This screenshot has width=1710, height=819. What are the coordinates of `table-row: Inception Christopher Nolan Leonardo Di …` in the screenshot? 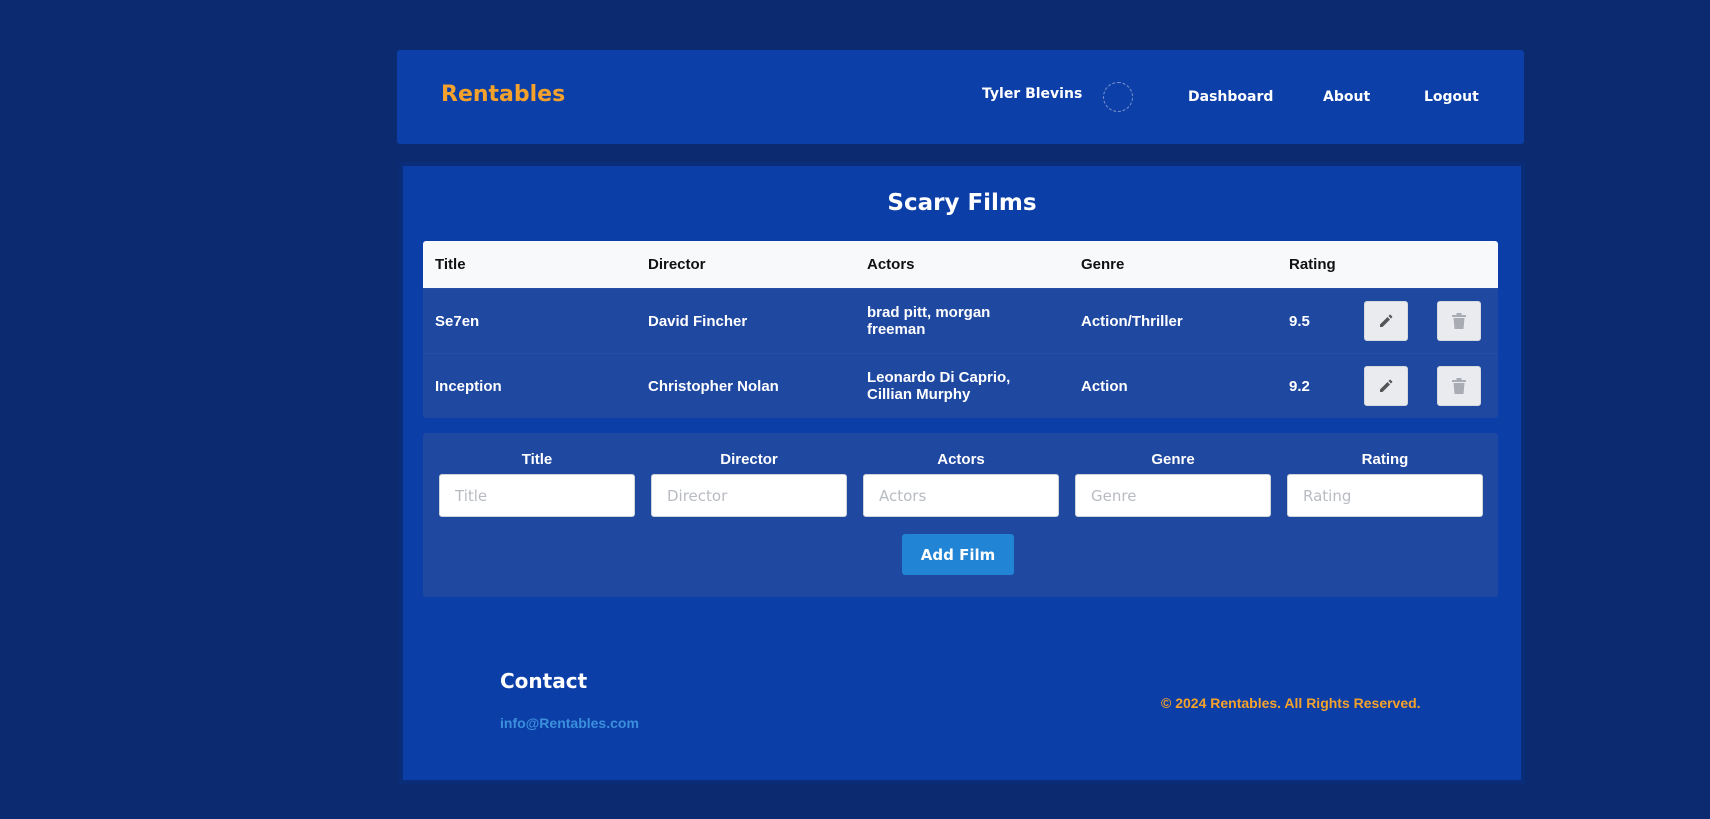 It's located at (960, 385).